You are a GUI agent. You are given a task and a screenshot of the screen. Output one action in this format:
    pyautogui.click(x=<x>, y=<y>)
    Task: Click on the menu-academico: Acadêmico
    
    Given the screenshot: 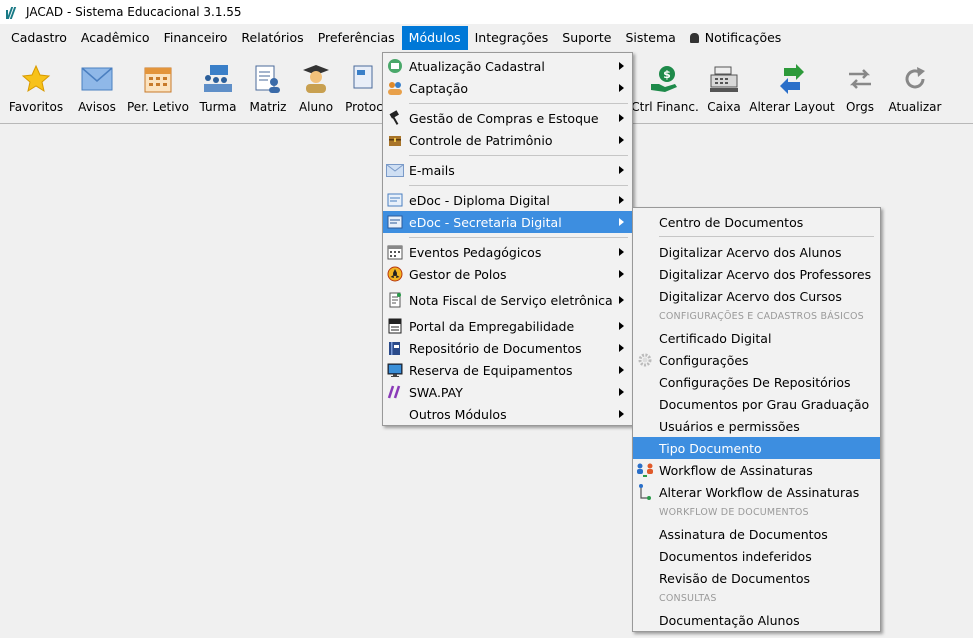 What is the action you would take?
    pyautogui.click(x=115, y=38)
    